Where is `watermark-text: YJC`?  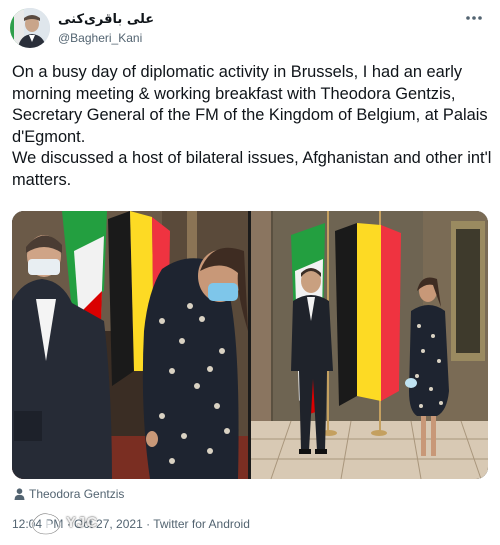
watermark-text: YJC is located at coordinates (82, 522).